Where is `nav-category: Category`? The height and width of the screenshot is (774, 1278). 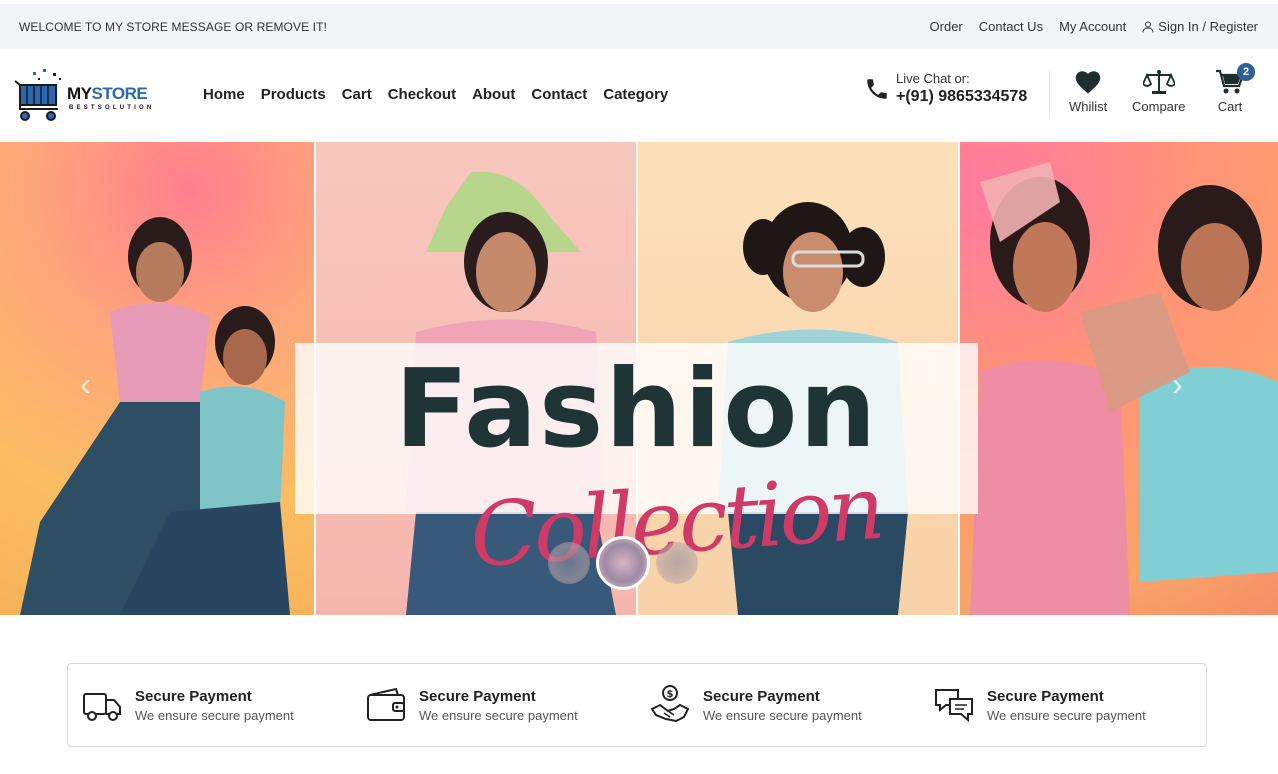 nav-category: Category is located at coordinates (635, 94).